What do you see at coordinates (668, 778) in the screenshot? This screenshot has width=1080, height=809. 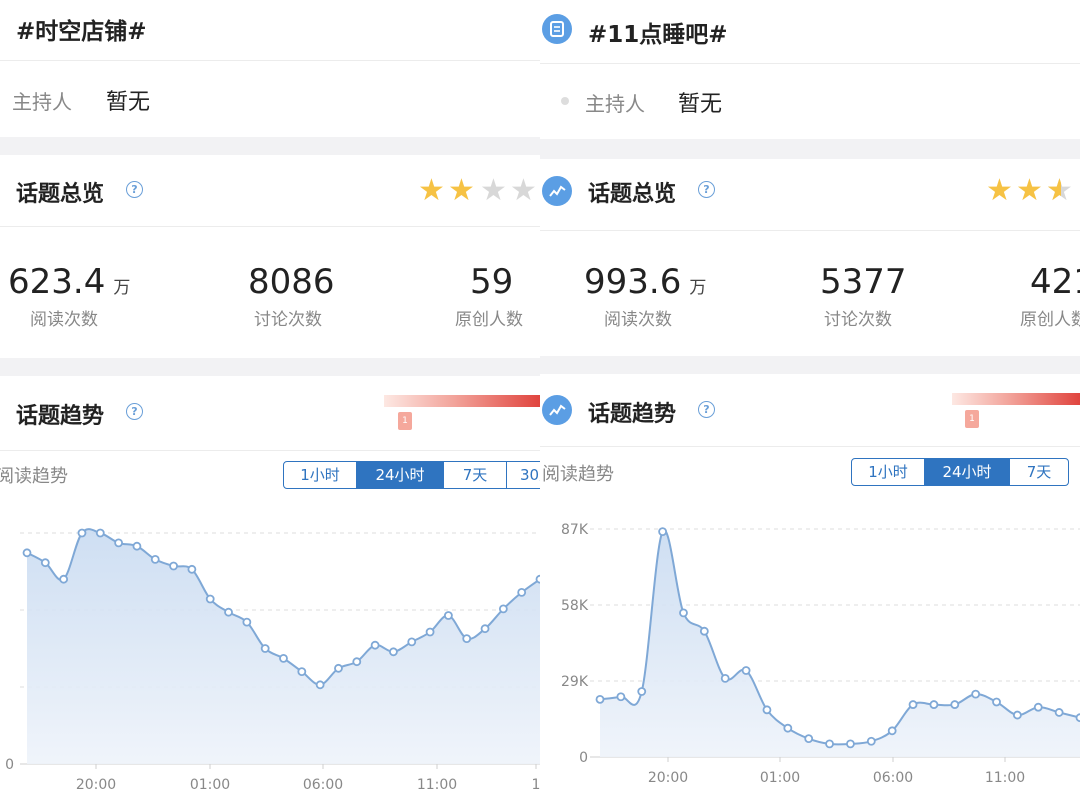 I see `x-tick-label: 20:00` at bounding box center [668, 778].